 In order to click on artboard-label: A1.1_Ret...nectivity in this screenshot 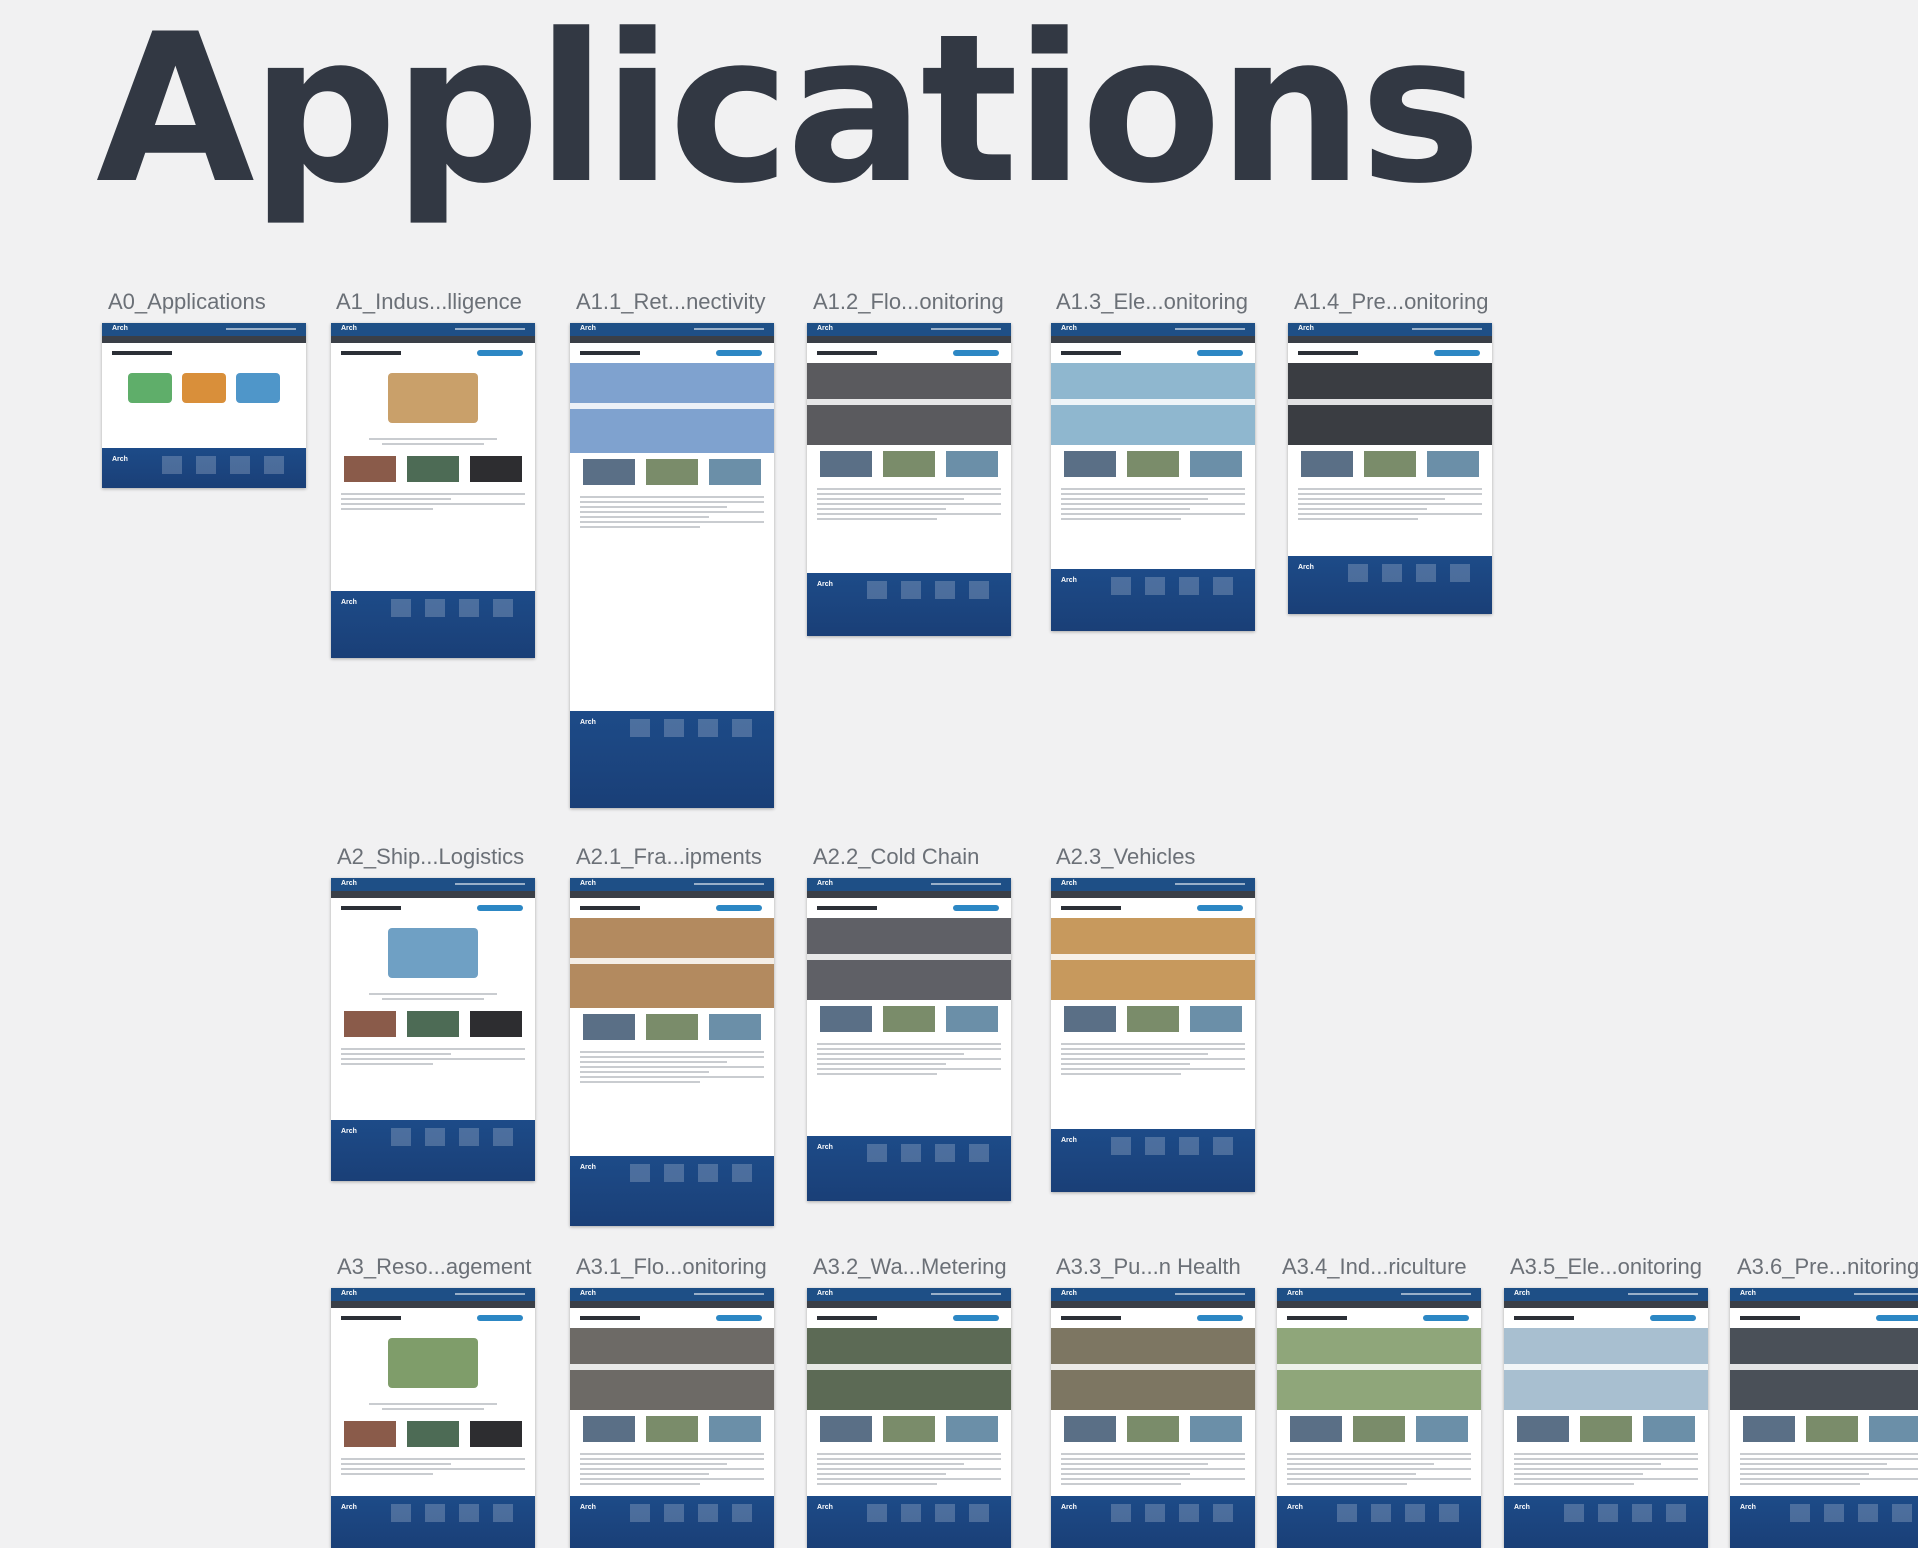, I will do `click(671, 302)`.